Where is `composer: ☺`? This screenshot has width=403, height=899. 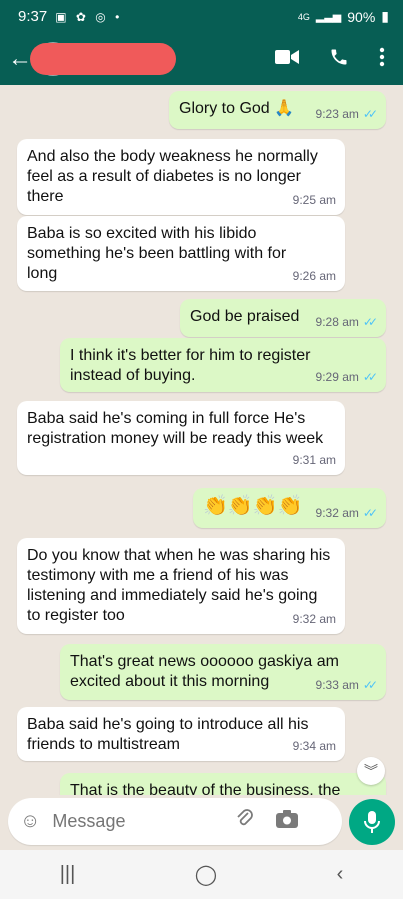
composer: ☺ is located at coordinates (201, 822).